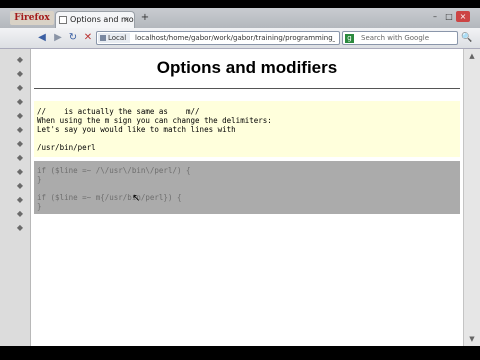 The width and height of the screenshot is (480, 360). Describe the element at coordinates (449, 16) in the screenshot. I see `window-maximize-button: □` at that location.